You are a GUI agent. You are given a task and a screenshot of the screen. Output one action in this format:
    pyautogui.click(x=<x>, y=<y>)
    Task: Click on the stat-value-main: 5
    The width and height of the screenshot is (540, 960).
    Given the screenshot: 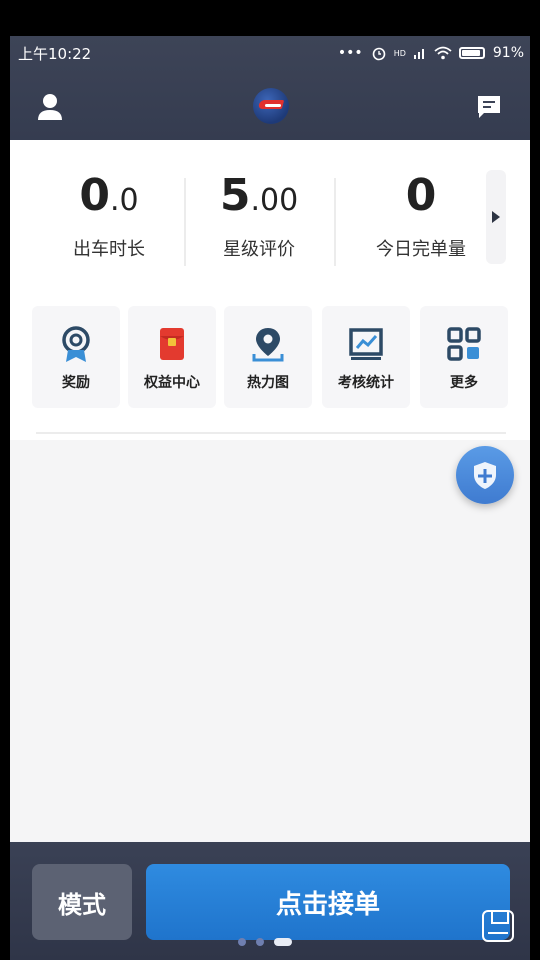 What is the action you would take?
    pyautogui.click(x=235, y=195)
    